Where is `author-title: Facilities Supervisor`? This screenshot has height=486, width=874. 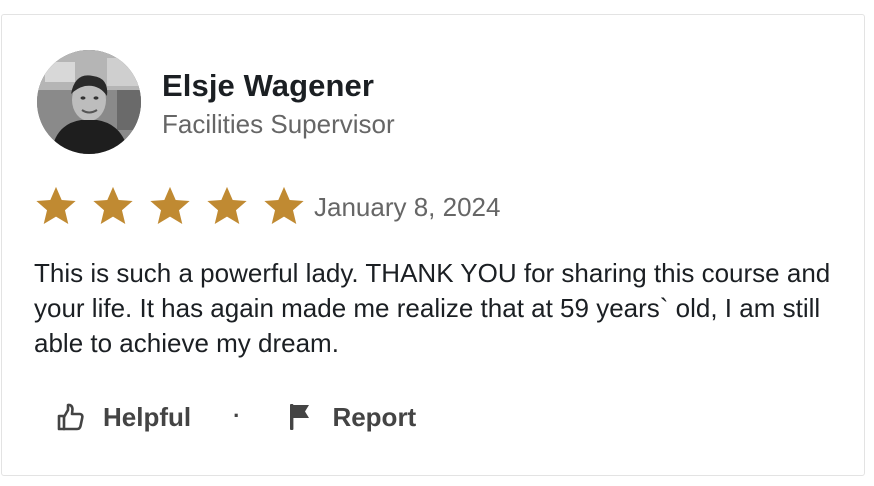
author-title: Facilities Supervisor is located at coordinates (278, 124).